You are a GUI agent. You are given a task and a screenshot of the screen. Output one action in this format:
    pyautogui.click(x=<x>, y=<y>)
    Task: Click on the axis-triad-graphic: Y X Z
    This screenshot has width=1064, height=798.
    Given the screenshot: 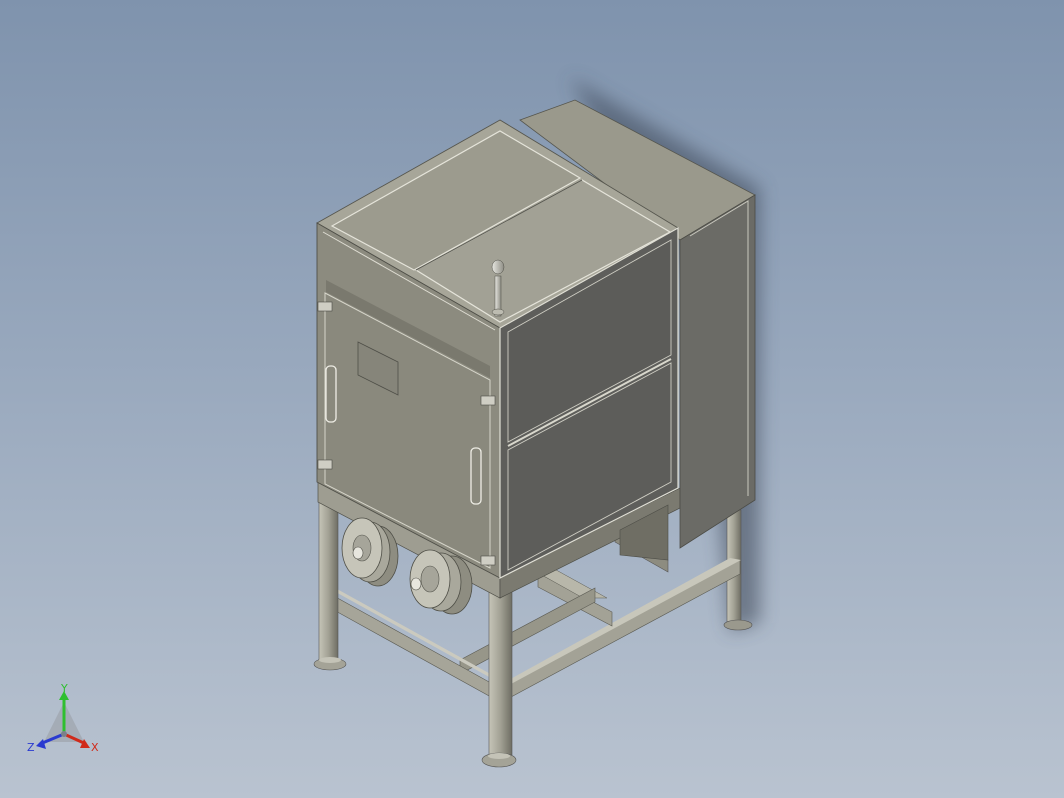 What is the action you would take?
    pyautogui.click(x=63, y=718)
    